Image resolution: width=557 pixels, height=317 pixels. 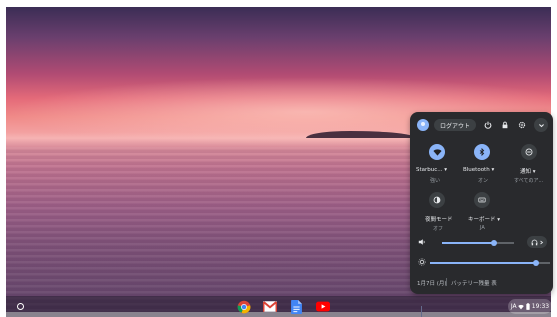 I want to click on battery-icon, so click(x=528, y=306).